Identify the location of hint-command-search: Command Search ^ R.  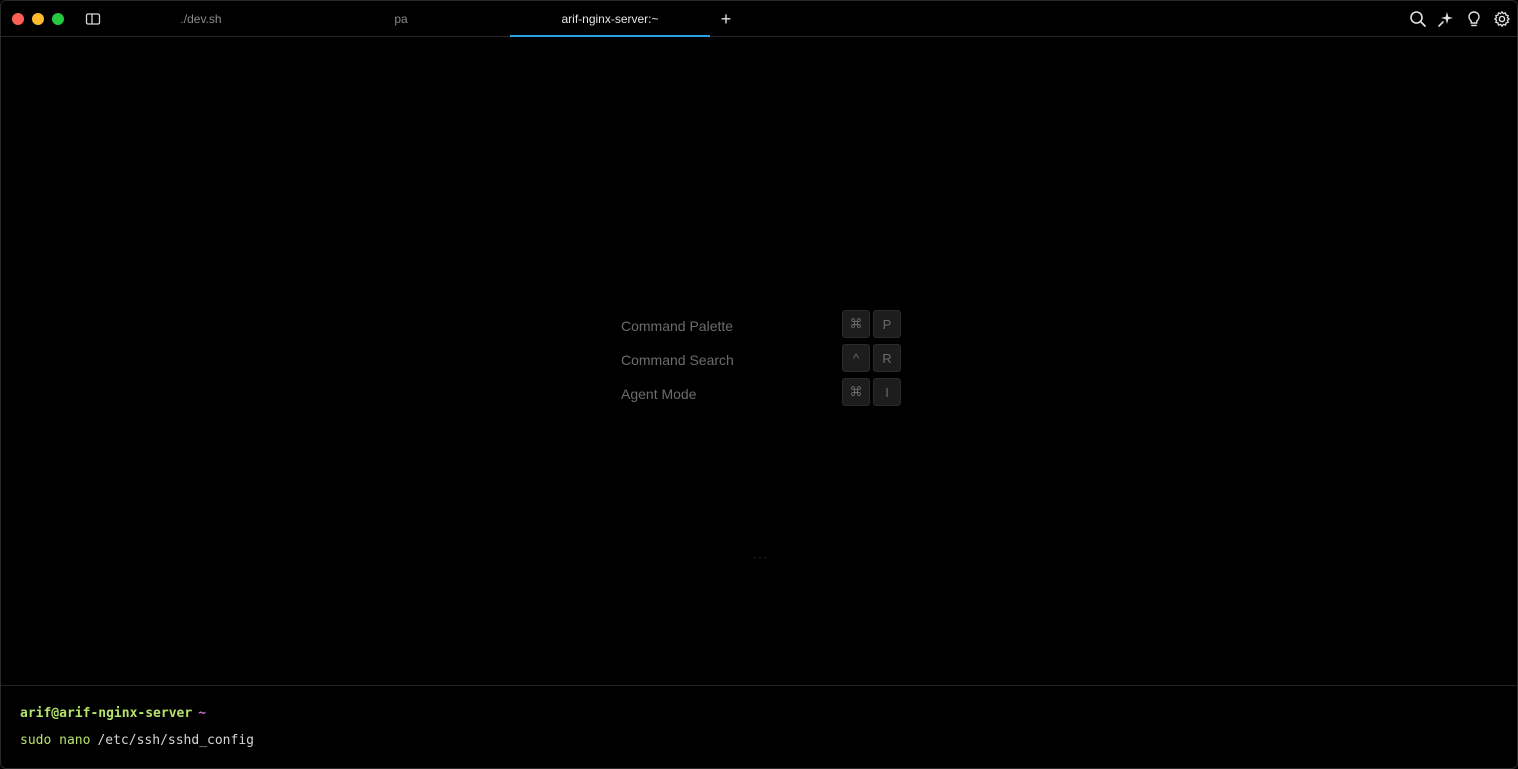
(762, 360).